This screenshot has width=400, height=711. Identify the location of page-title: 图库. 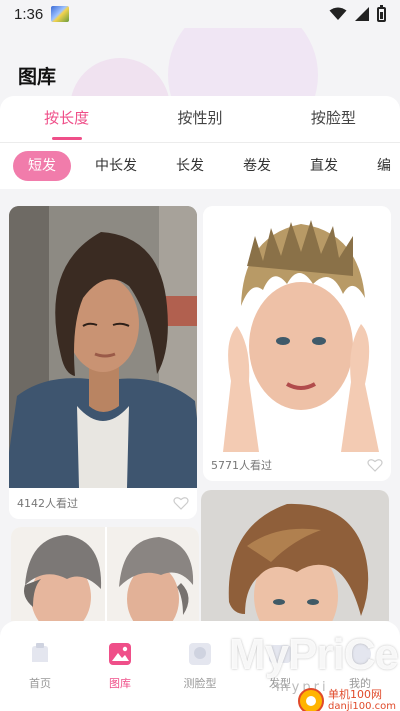
(37, 77).